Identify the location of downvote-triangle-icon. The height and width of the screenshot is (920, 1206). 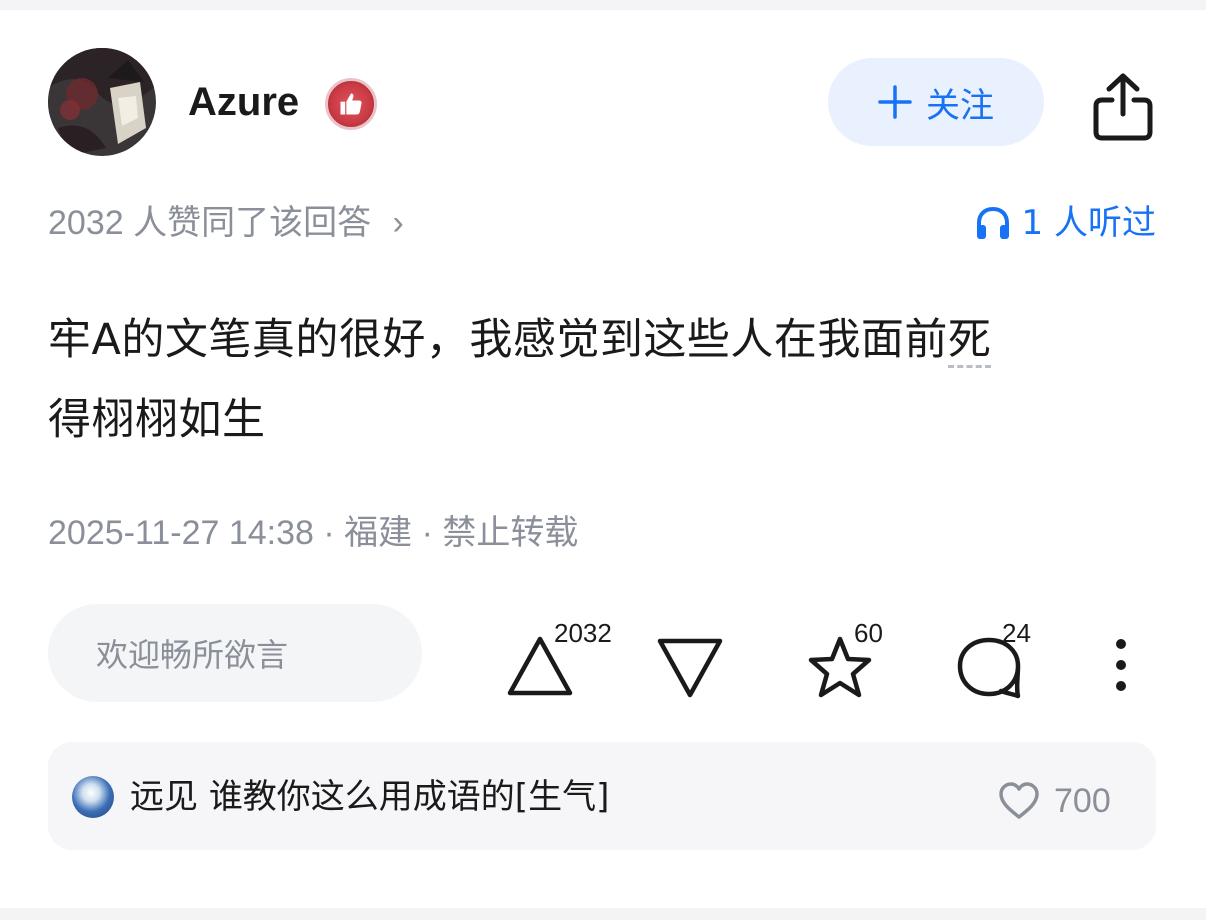
(690, 668).